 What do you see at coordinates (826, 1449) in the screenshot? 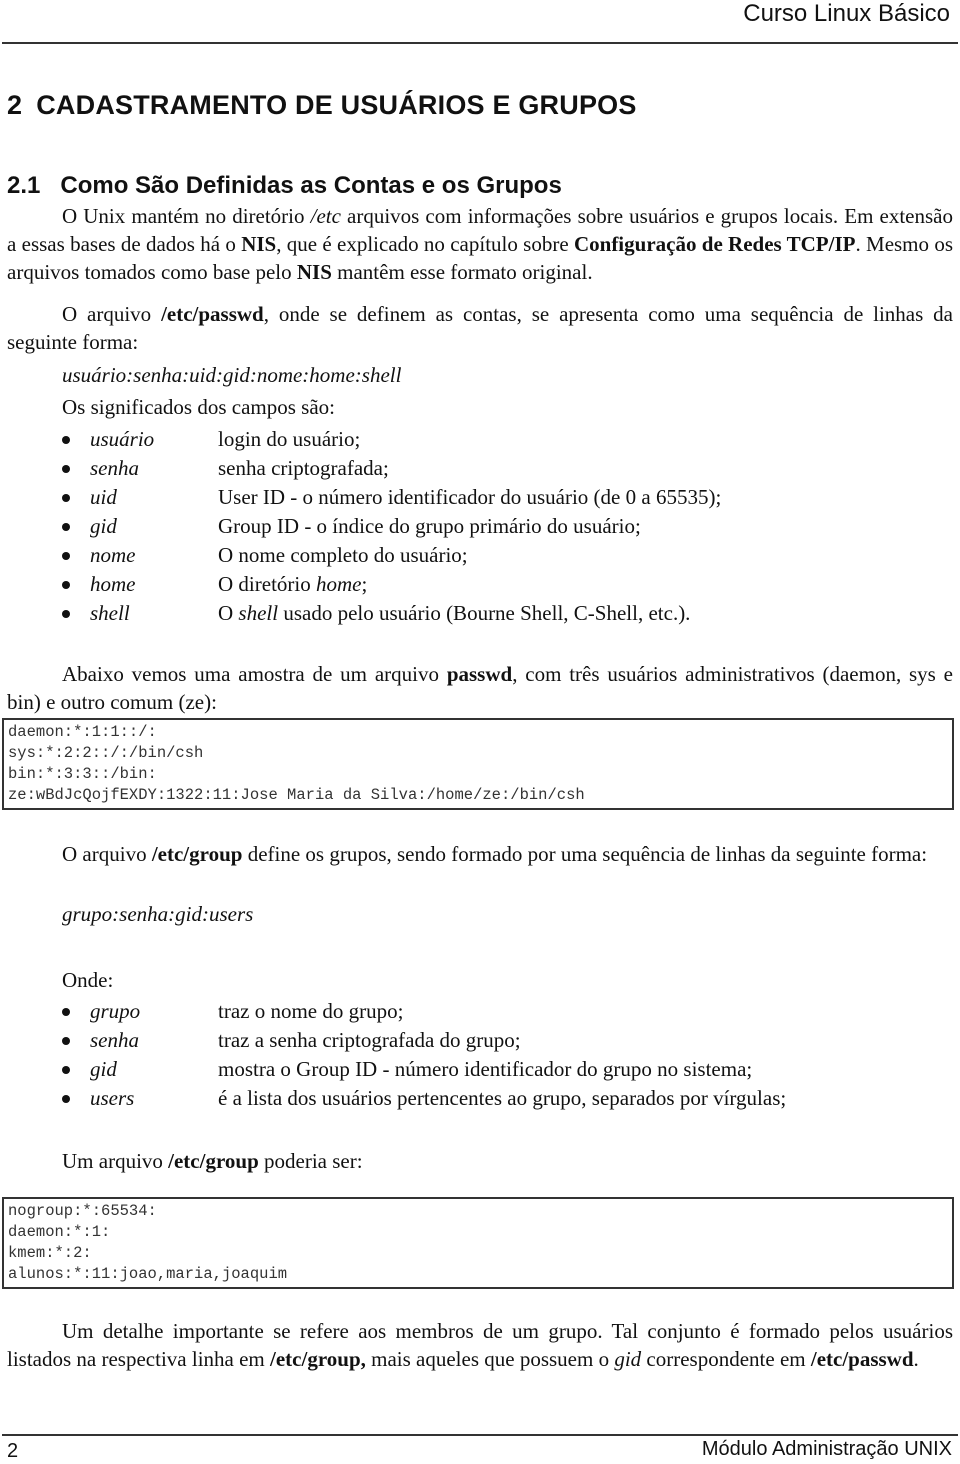
I see `running-footer-title: Módulo Administração UNIX` at bounding box center [826, 1449].